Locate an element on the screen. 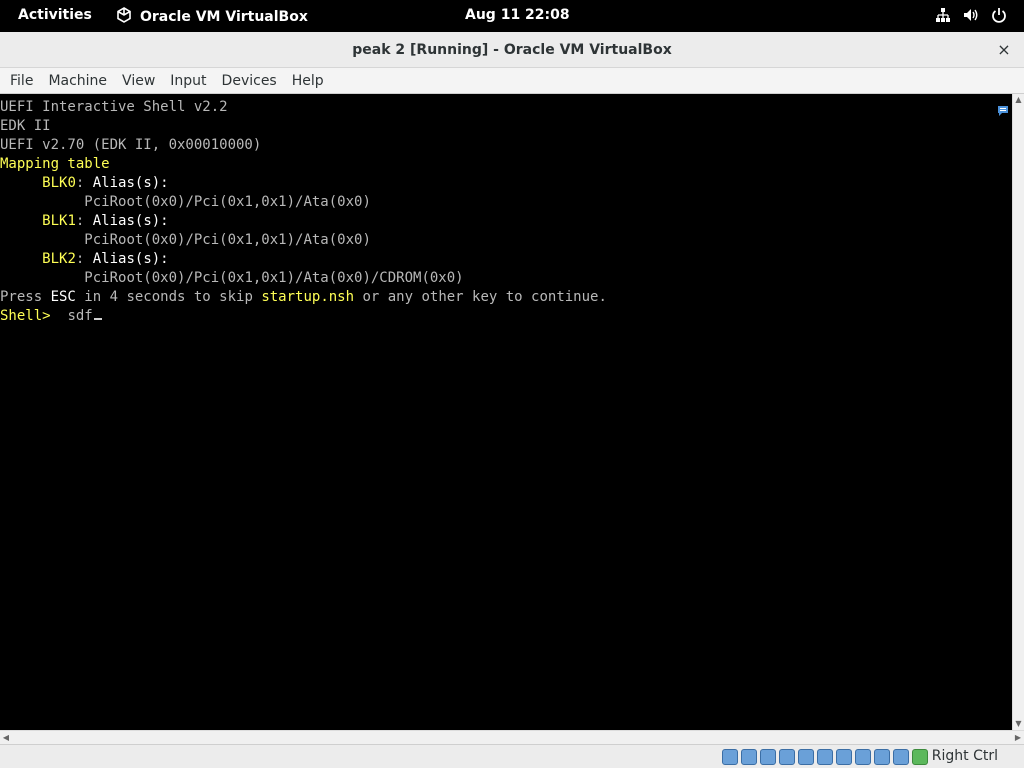  optical-drive-icon is located at coordinates (749, 757).